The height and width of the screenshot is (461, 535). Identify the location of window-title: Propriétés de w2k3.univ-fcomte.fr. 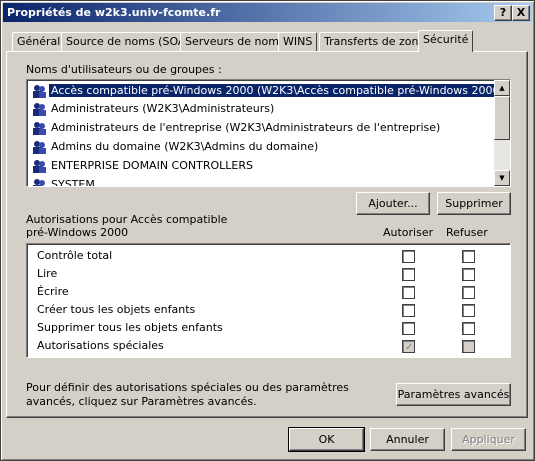
(114, 12).